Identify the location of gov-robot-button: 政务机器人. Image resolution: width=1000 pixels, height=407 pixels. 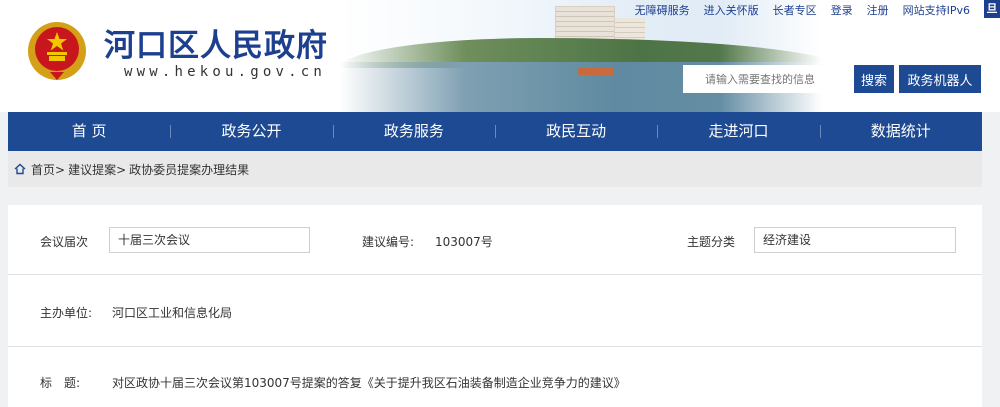
(940, 79).